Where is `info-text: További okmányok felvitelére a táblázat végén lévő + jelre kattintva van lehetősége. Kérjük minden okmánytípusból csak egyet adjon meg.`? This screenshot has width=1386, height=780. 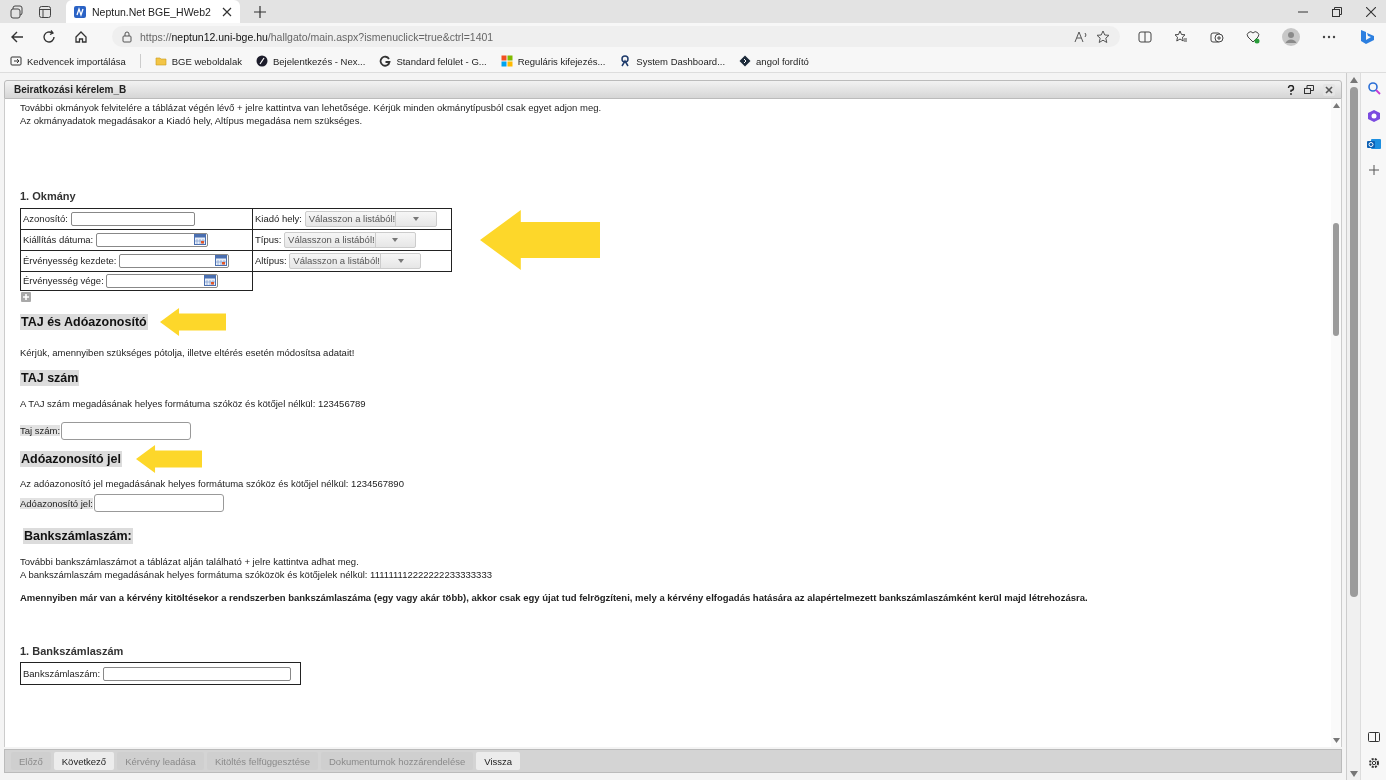
info-text: További okmányok felvitelére a táblázat végén lévő + jelre kattintva van lehetősége. Kérjük minden okmánytípusból csak egyet adjon meg. is located at coordinates (311, 108).